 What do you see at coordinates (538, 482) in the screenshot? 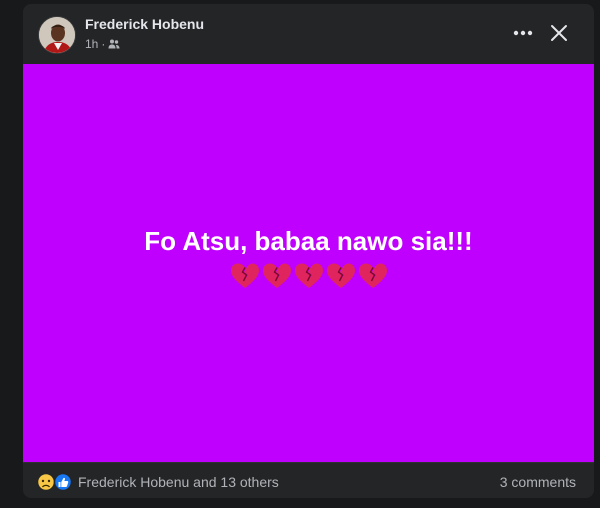
I see `comments-count: 3 comments` at bounding box center [538, 482].